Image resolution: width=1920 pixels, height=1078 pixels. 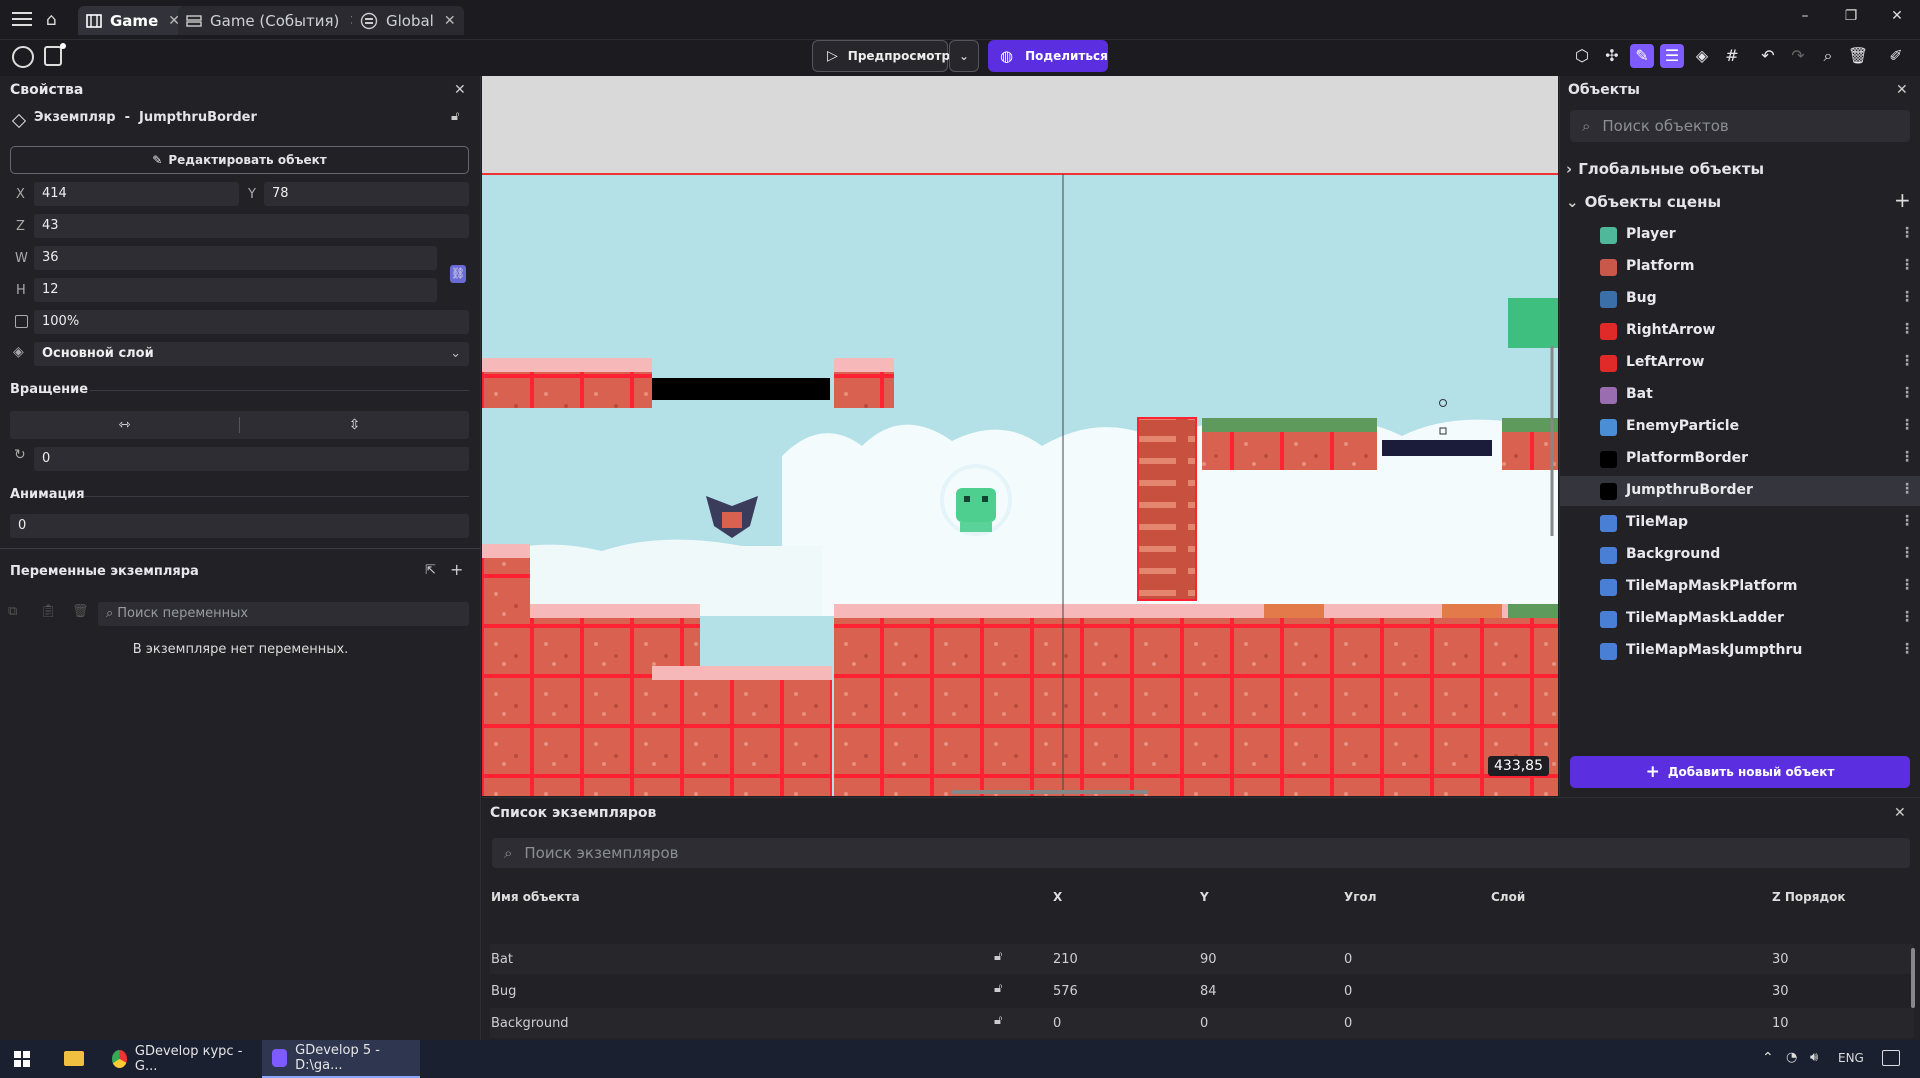 What do you see at coordinates (1740, 651) in the screenshot?
I see `object-item: TileMapMaskJumpthru ⋮` at bounding box center [1740, 651].